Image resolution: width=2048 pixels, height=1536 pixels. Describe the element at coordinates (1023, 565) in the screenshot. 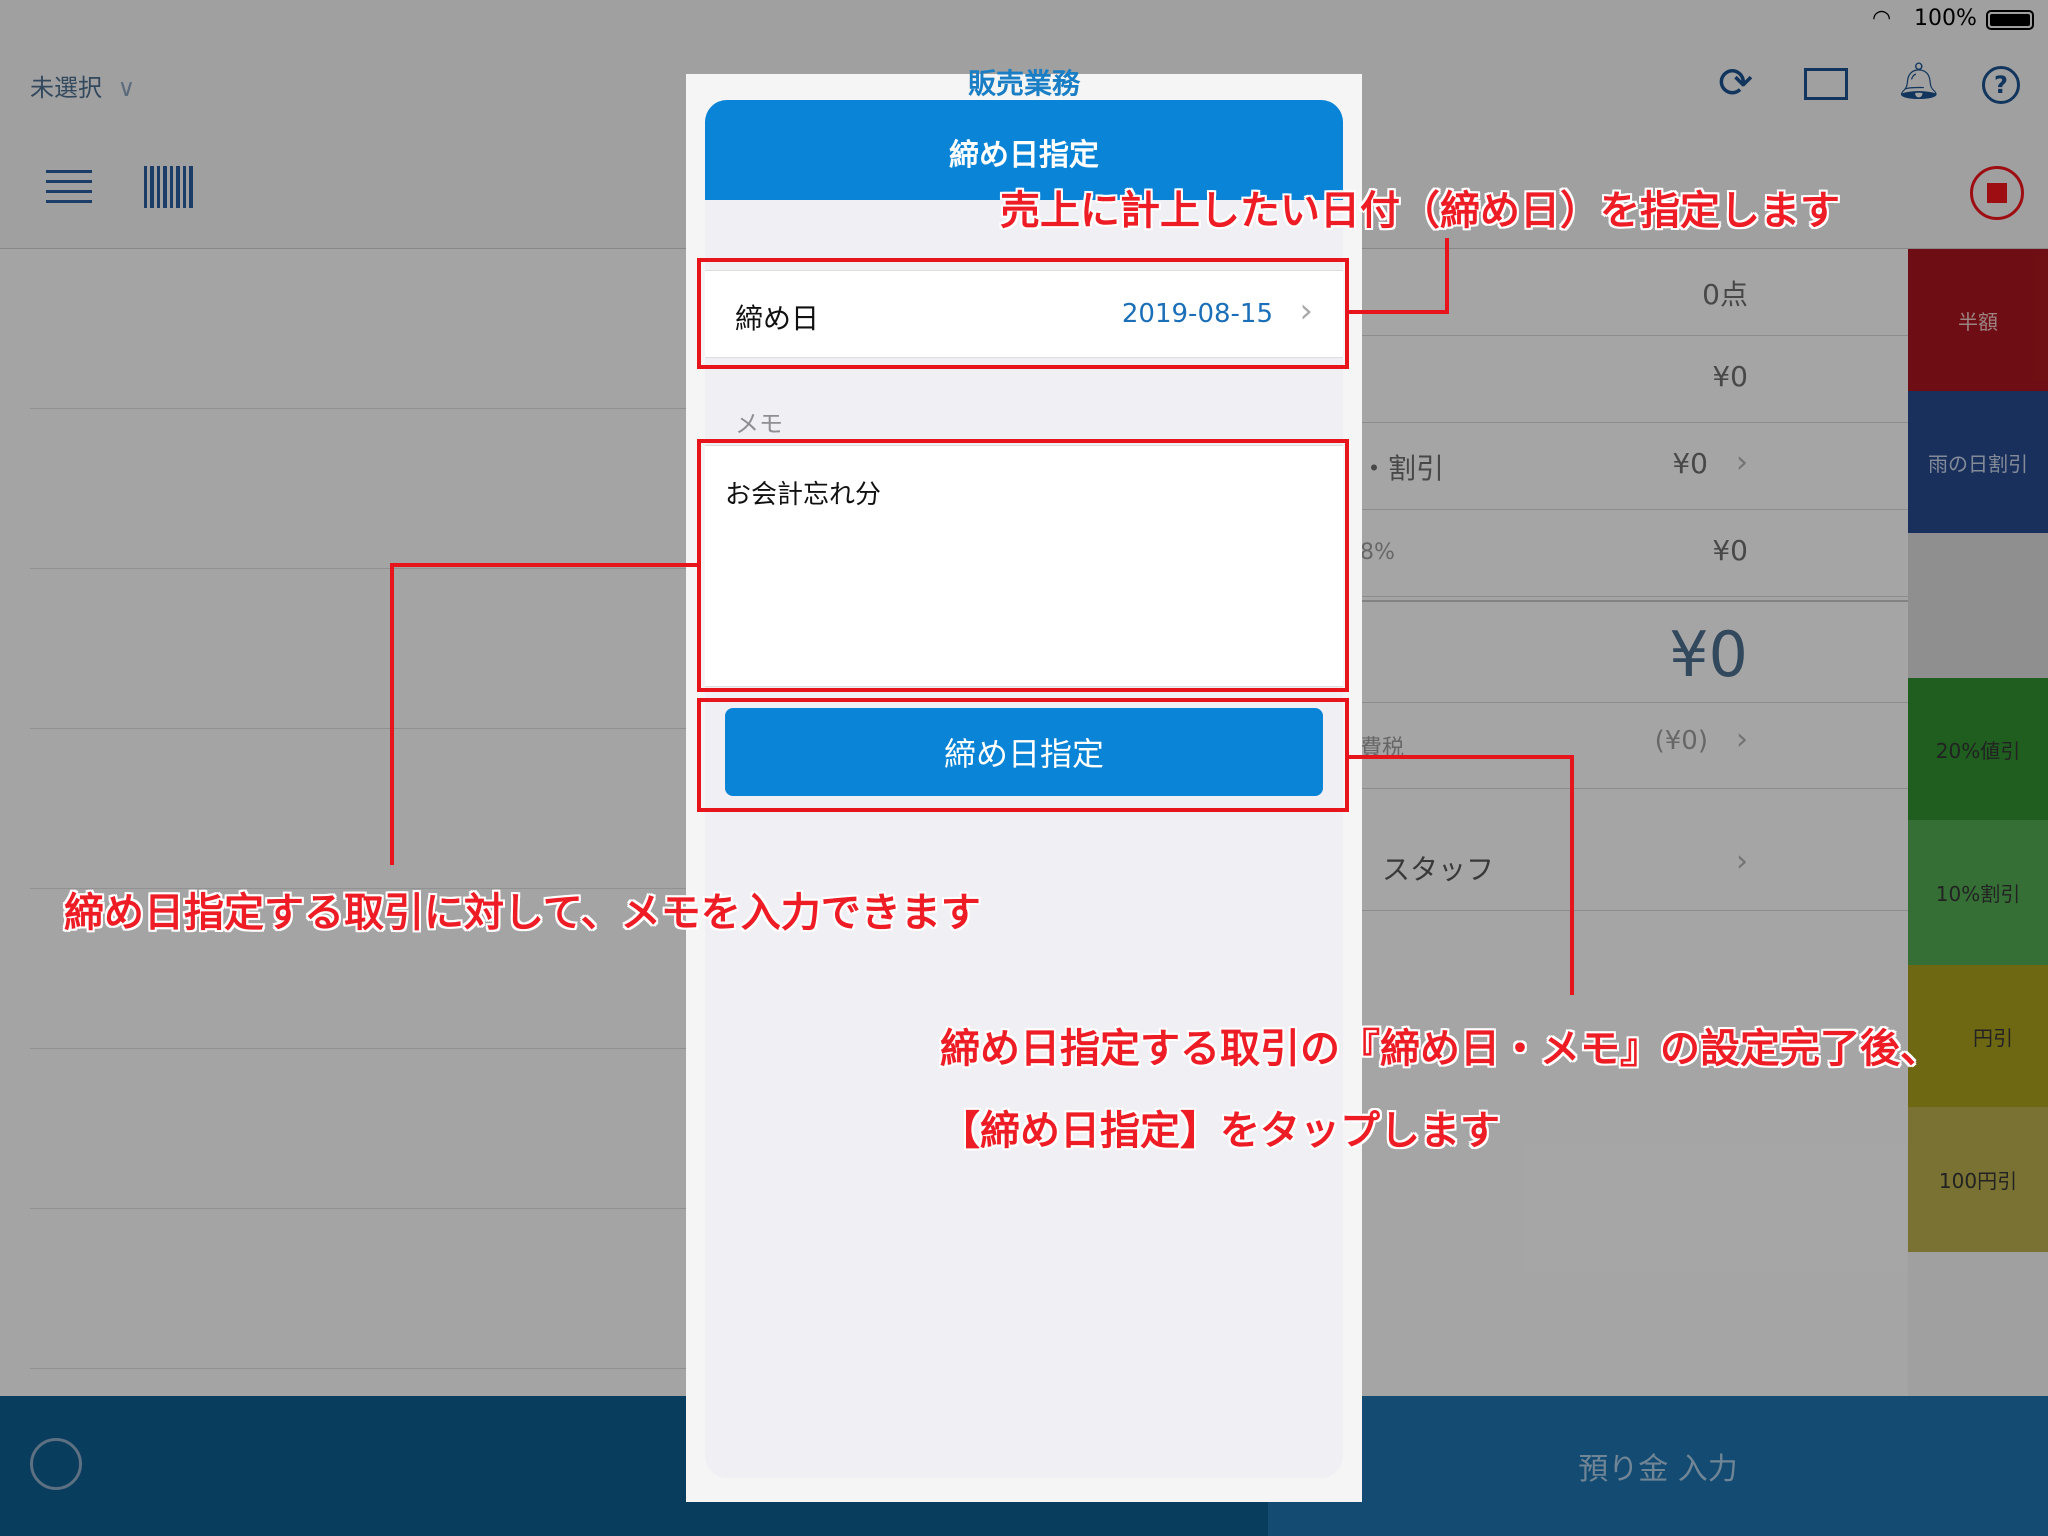

I see `highlight-memo` at that location.